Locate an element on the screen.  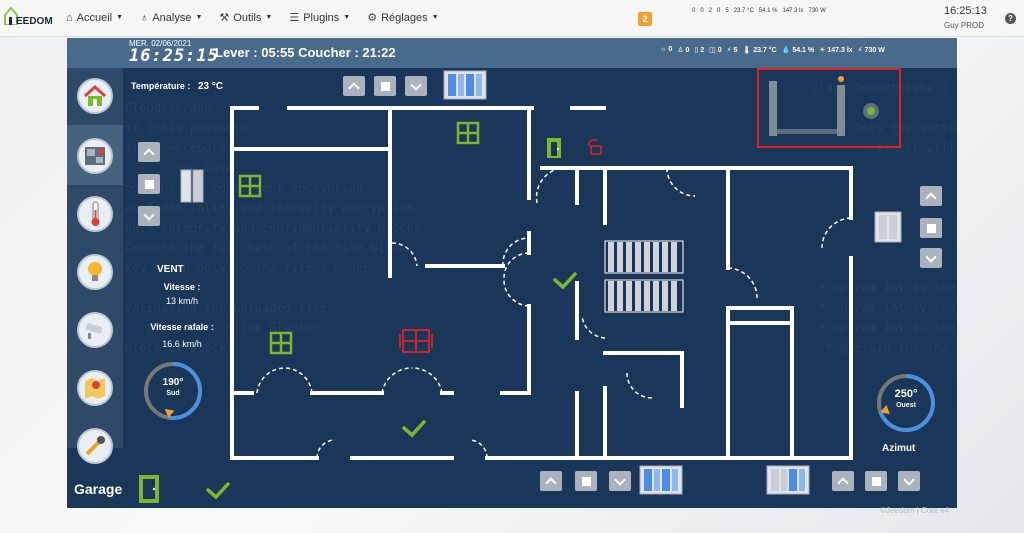
gear-icon: ⚙ is located at coordinates (372, 18).